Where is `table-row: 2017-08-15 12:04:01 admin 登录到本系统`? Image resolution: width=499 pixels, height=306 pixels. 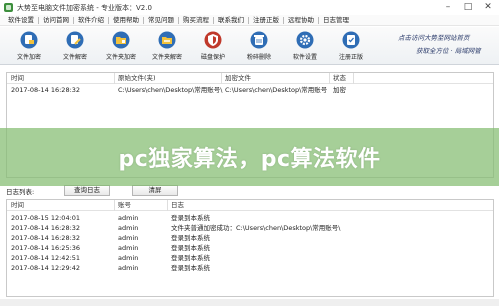 table-row: 2017-08-15 12:04:01 admin 登录到本系统 is located at coordinates (250, 218).